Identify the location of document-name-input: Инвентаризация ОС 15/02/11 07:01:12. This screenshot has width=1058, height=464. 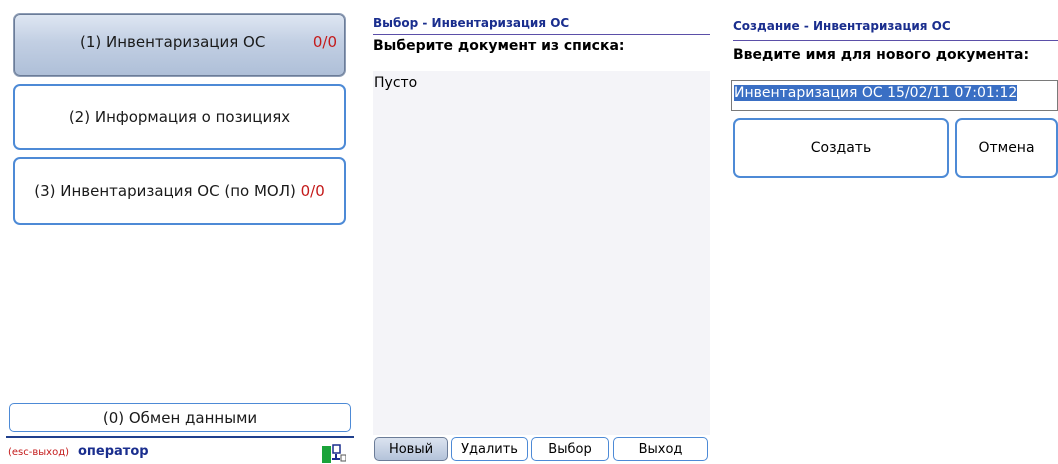
(894, 95).